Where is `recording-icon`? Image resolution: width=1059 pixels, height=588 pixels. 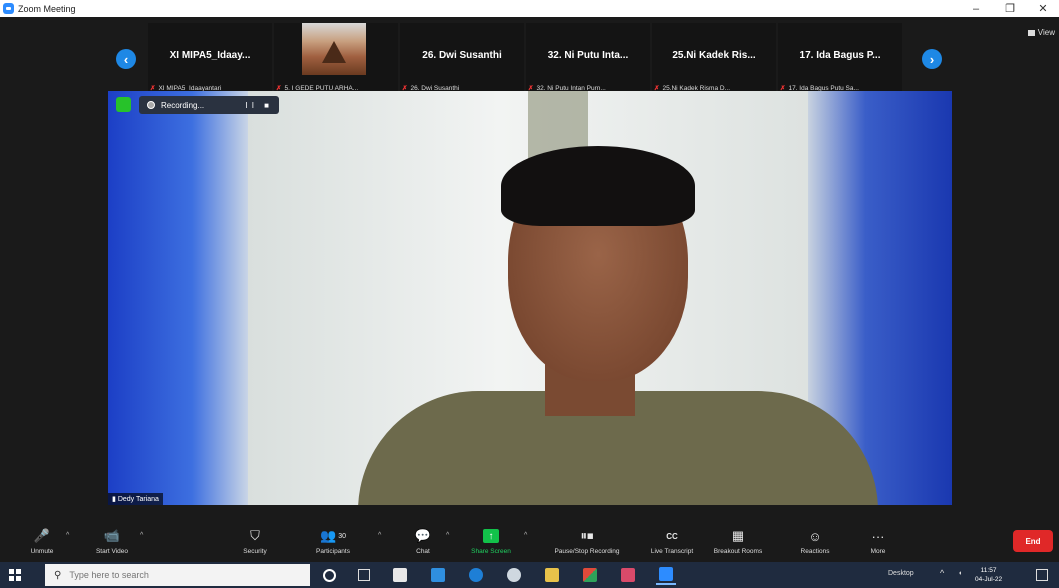 recording-icon is located at coordinates (151, 105).